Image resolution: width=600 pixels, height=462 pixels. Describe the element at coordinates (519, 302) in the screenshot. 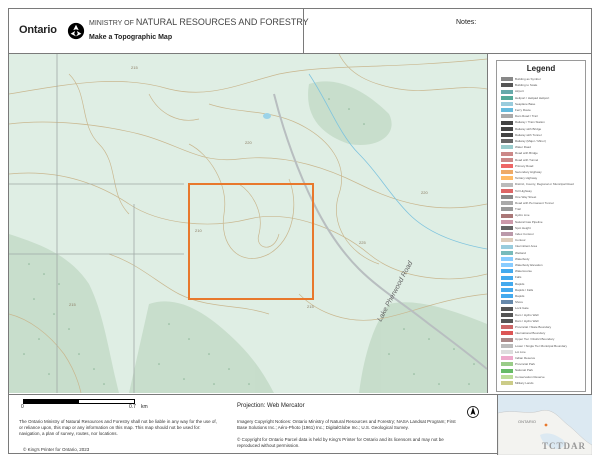

I see `legend-item-label: Shore` at that location.